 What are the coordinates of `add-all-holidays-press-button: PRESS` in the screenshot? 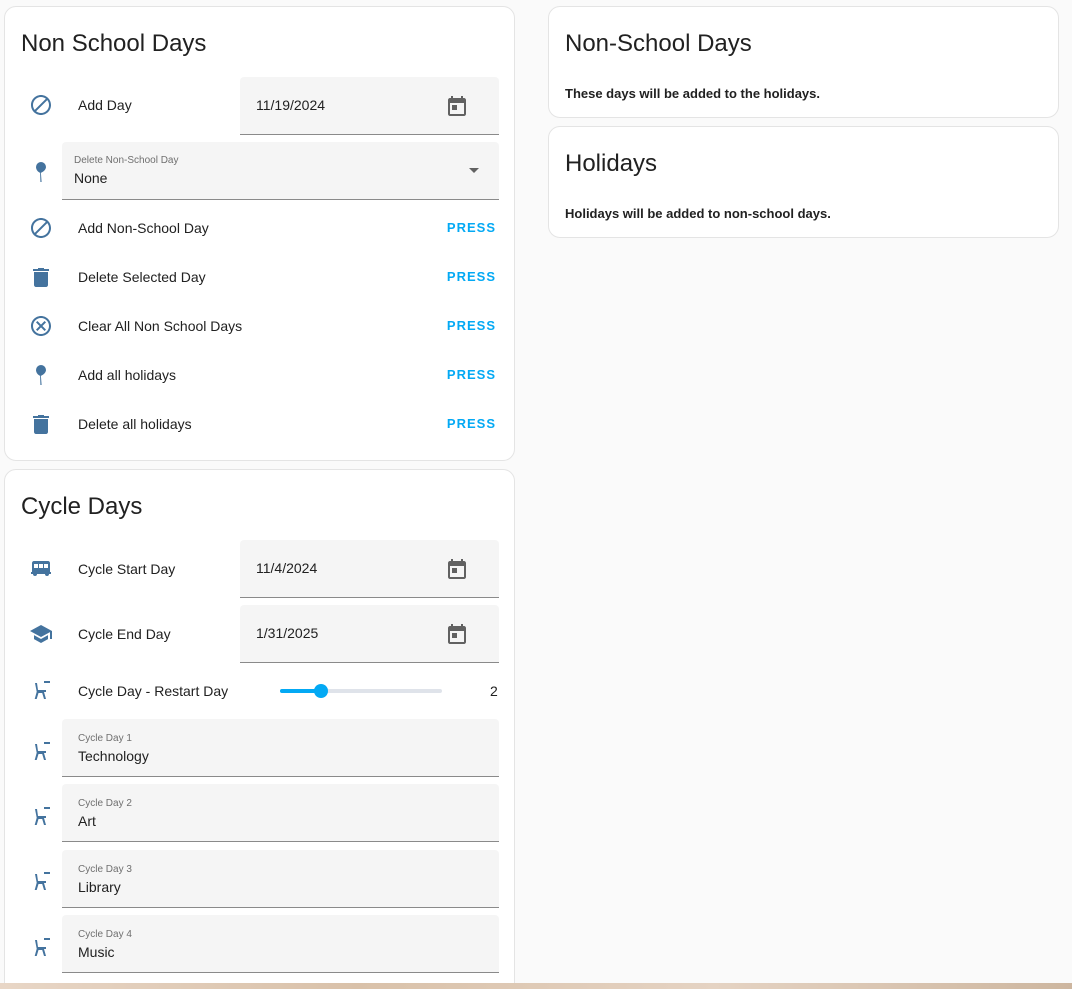 It's located at (471, 374).